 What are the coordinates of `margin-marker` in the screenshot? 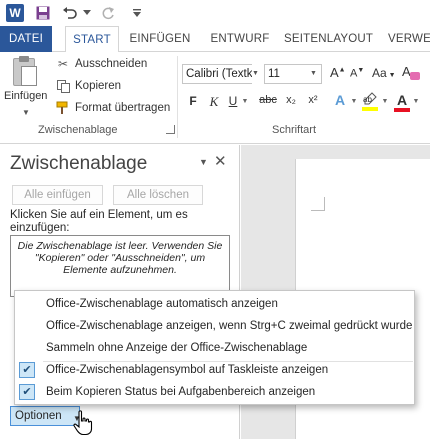 It's located at (318, 204).